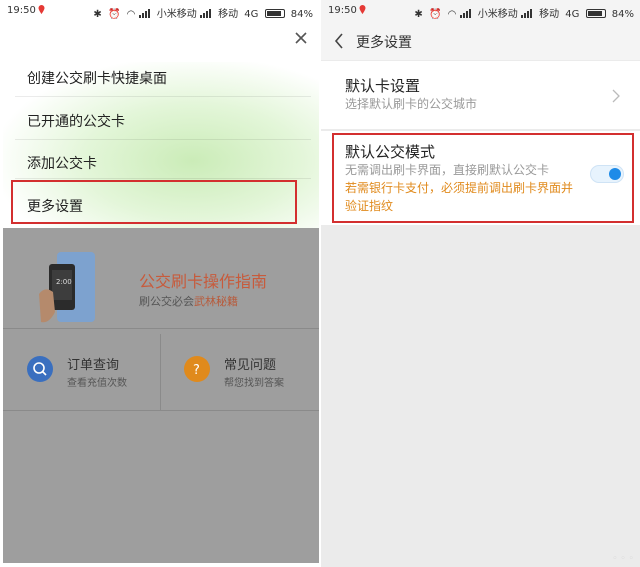  What do you see at coordinates (76, 121) in the screenshot?
I see `menu-item-opened-cards: 已开通的公交卡` at bounding box center [76, 121].